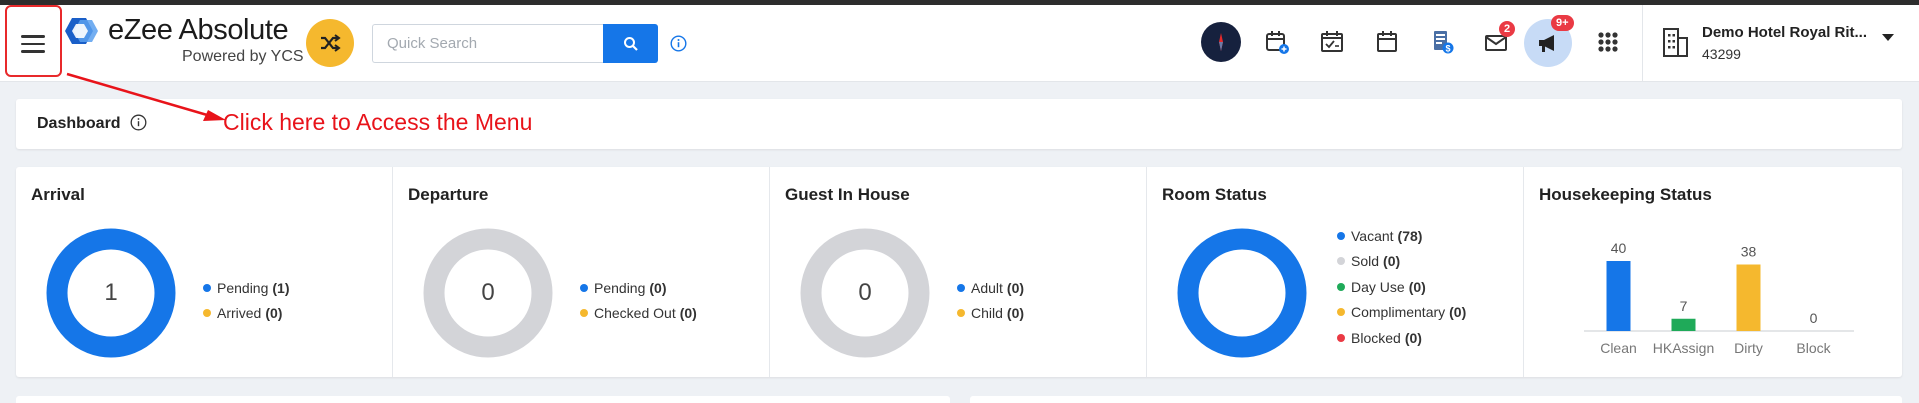 The height and width of the screenshot is (403, 1919). Describe the element at coordinates (638, 288) in the screenshot. I see `legend-item: Pending (0)` at that location.